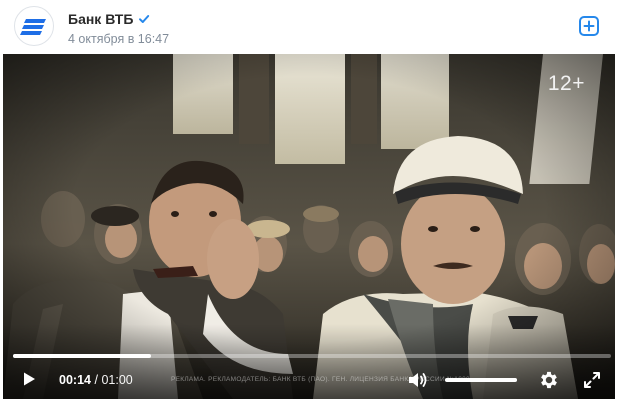 This screenshot has height=403, width=620. What do you see at coordinates (82, 356) in the screenshot?
I see `progress-fill` at bounding box center [82, 356].